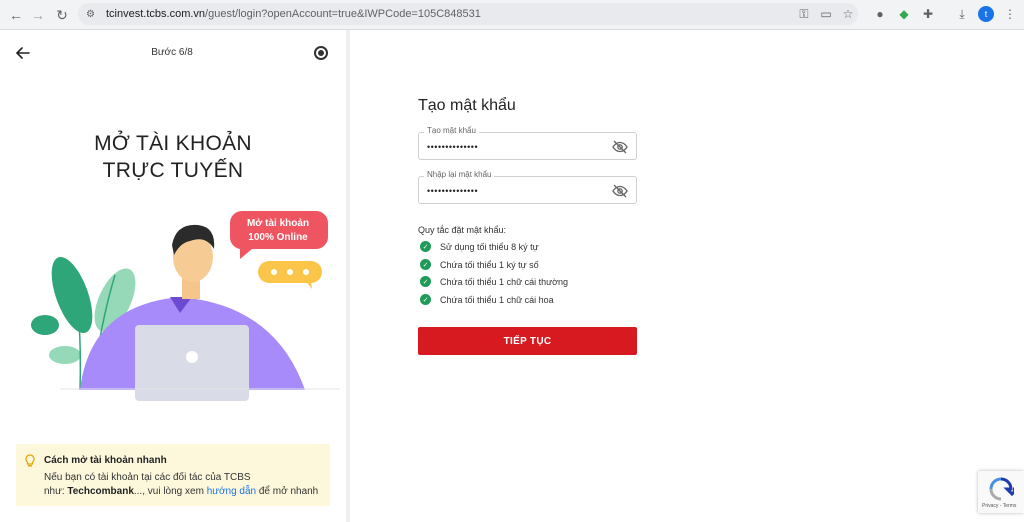 The width and height of the screenshot is (1024, 522). What do you see at coordinates (30, 460) in the screenshot?
I see `lightbulb-icon` at bounding box center [30, 460].